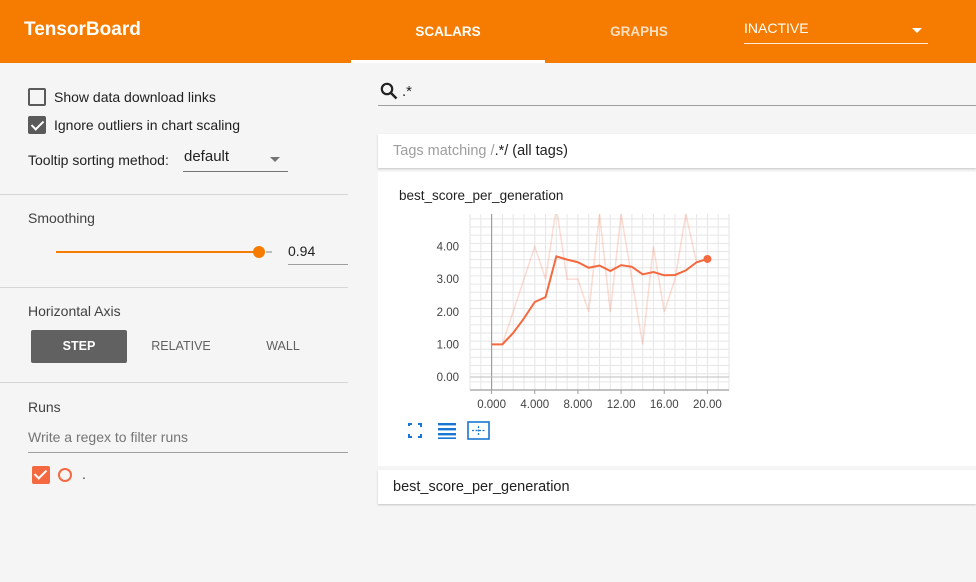 This screenshot has height=582, width=976. Describe the element at coordinates (259, 252) in the screenshot. I see `smoothing-slider-handle` at that location.